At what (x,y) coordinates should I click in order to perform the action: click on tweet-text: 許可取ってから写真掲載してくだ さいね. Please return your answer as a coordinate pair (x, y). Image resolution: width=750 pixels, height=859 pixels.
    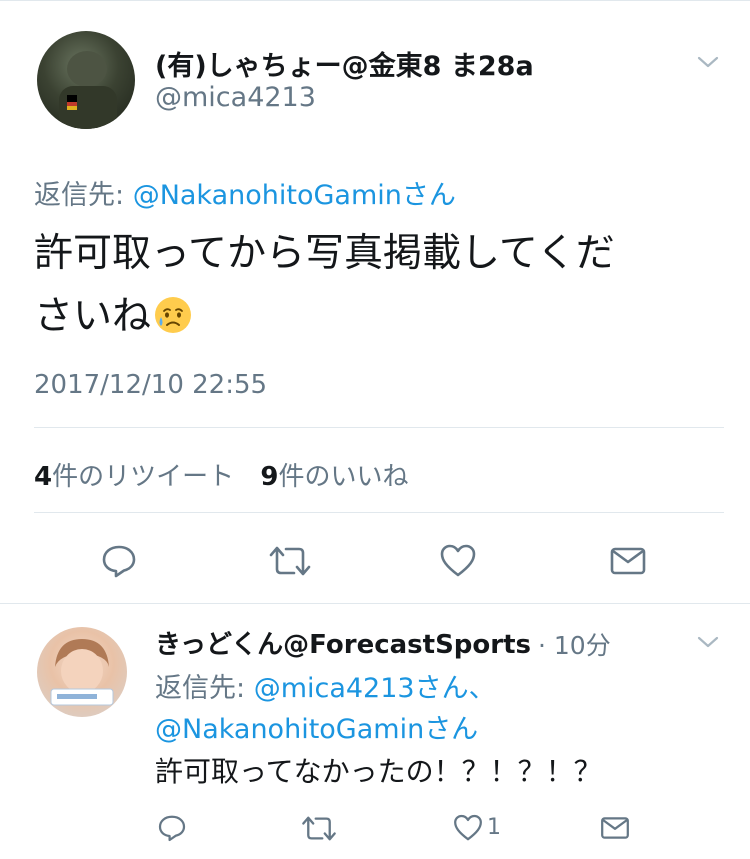
    Looking at the image, I should click on (379, 285).